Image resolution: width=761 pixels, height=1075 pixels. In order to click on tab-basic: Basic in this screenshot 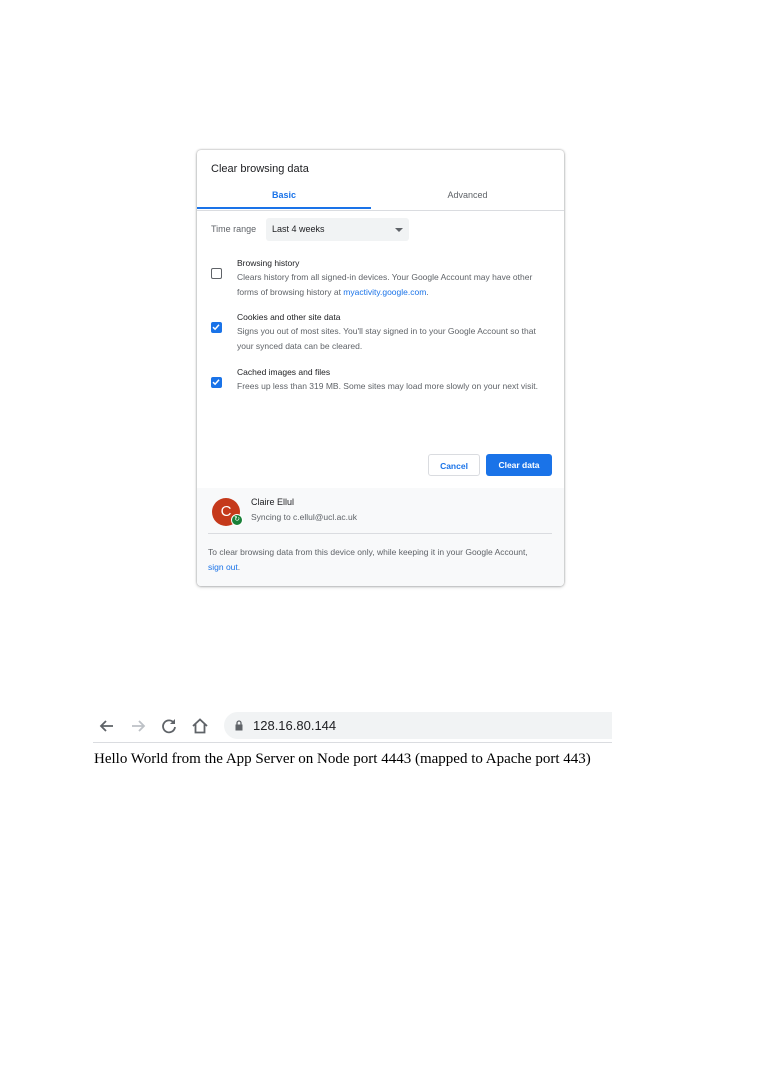, I will do `click(284, 197)`.